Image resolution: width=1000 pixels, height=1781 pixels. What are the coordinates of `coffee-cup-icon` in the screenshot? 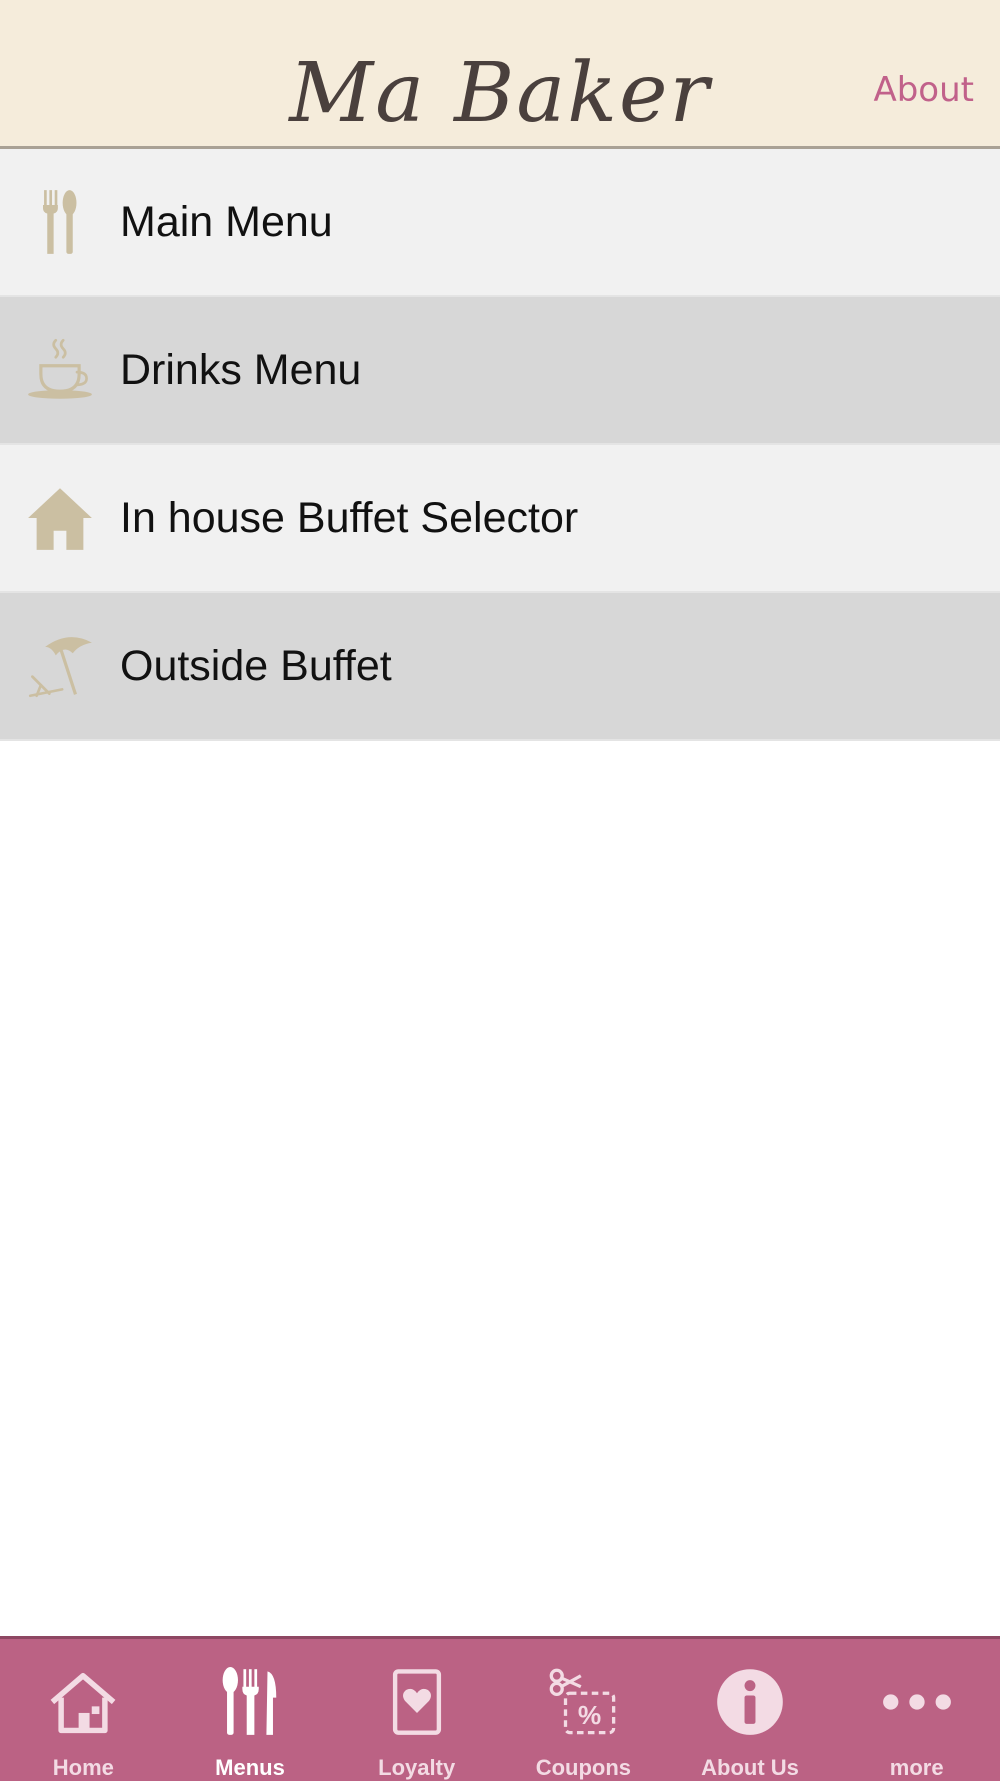 It's located at (60, 370).